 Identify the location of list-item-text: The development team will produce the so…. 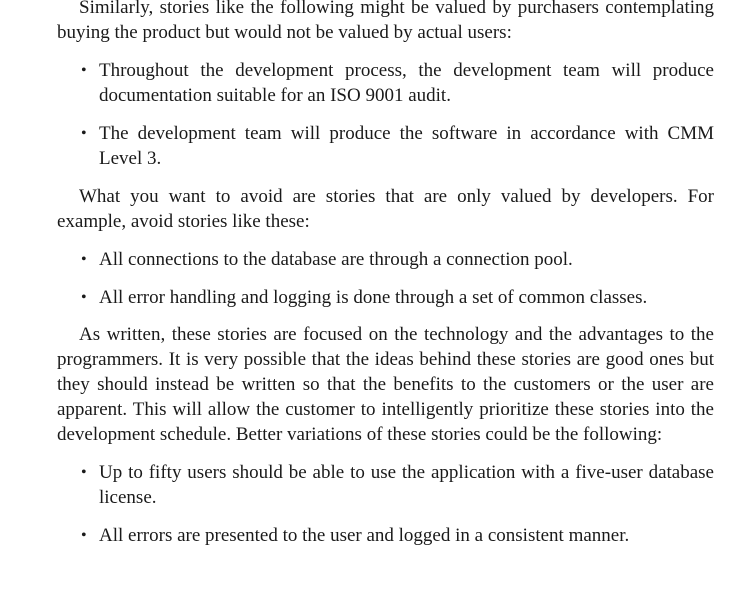
(406, 146).